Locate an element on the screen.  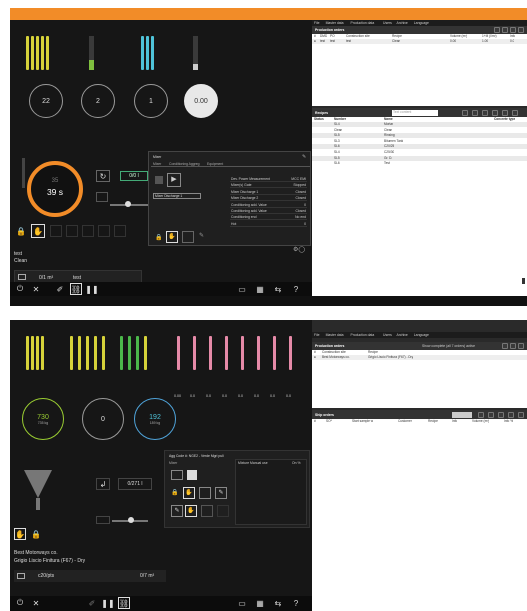
weigher-water: 2 is located at coordinates (98, 101).